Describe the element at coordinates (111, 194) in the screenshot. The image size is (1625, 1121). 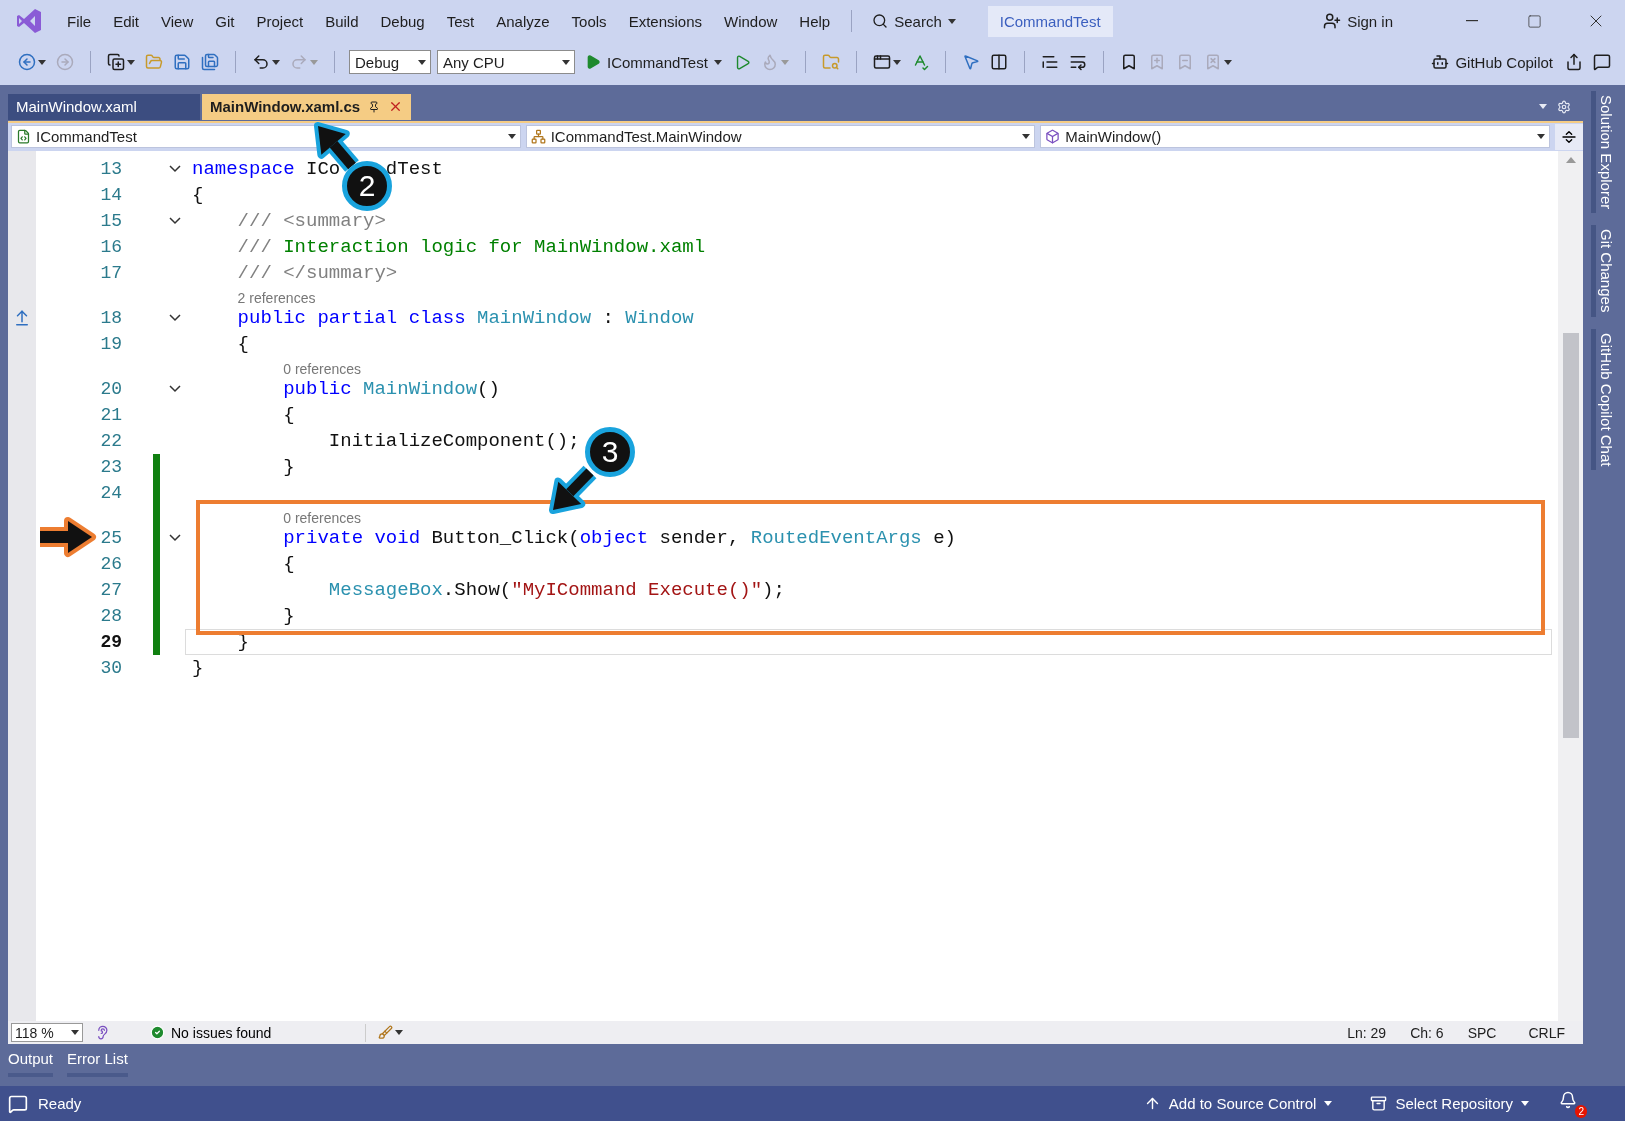
I see `line-number: 14` at that location.